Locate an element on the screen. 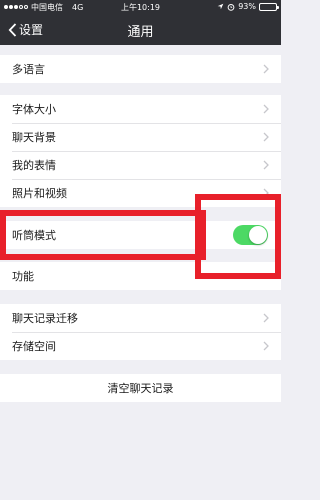  row-label: 存储空间 is located at coordinates (34, 346).